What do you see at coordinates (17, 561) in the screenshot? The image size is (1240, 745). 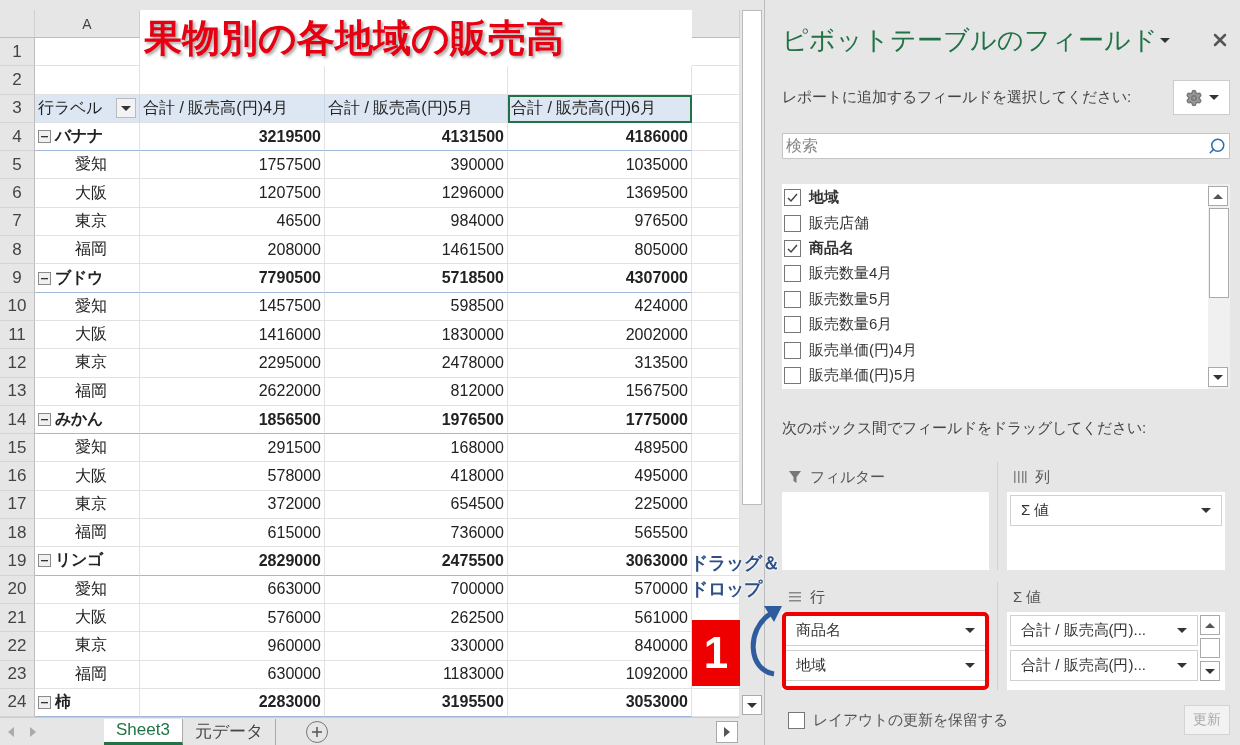 I see `row-number: 19` at bounding box center [17, 561].